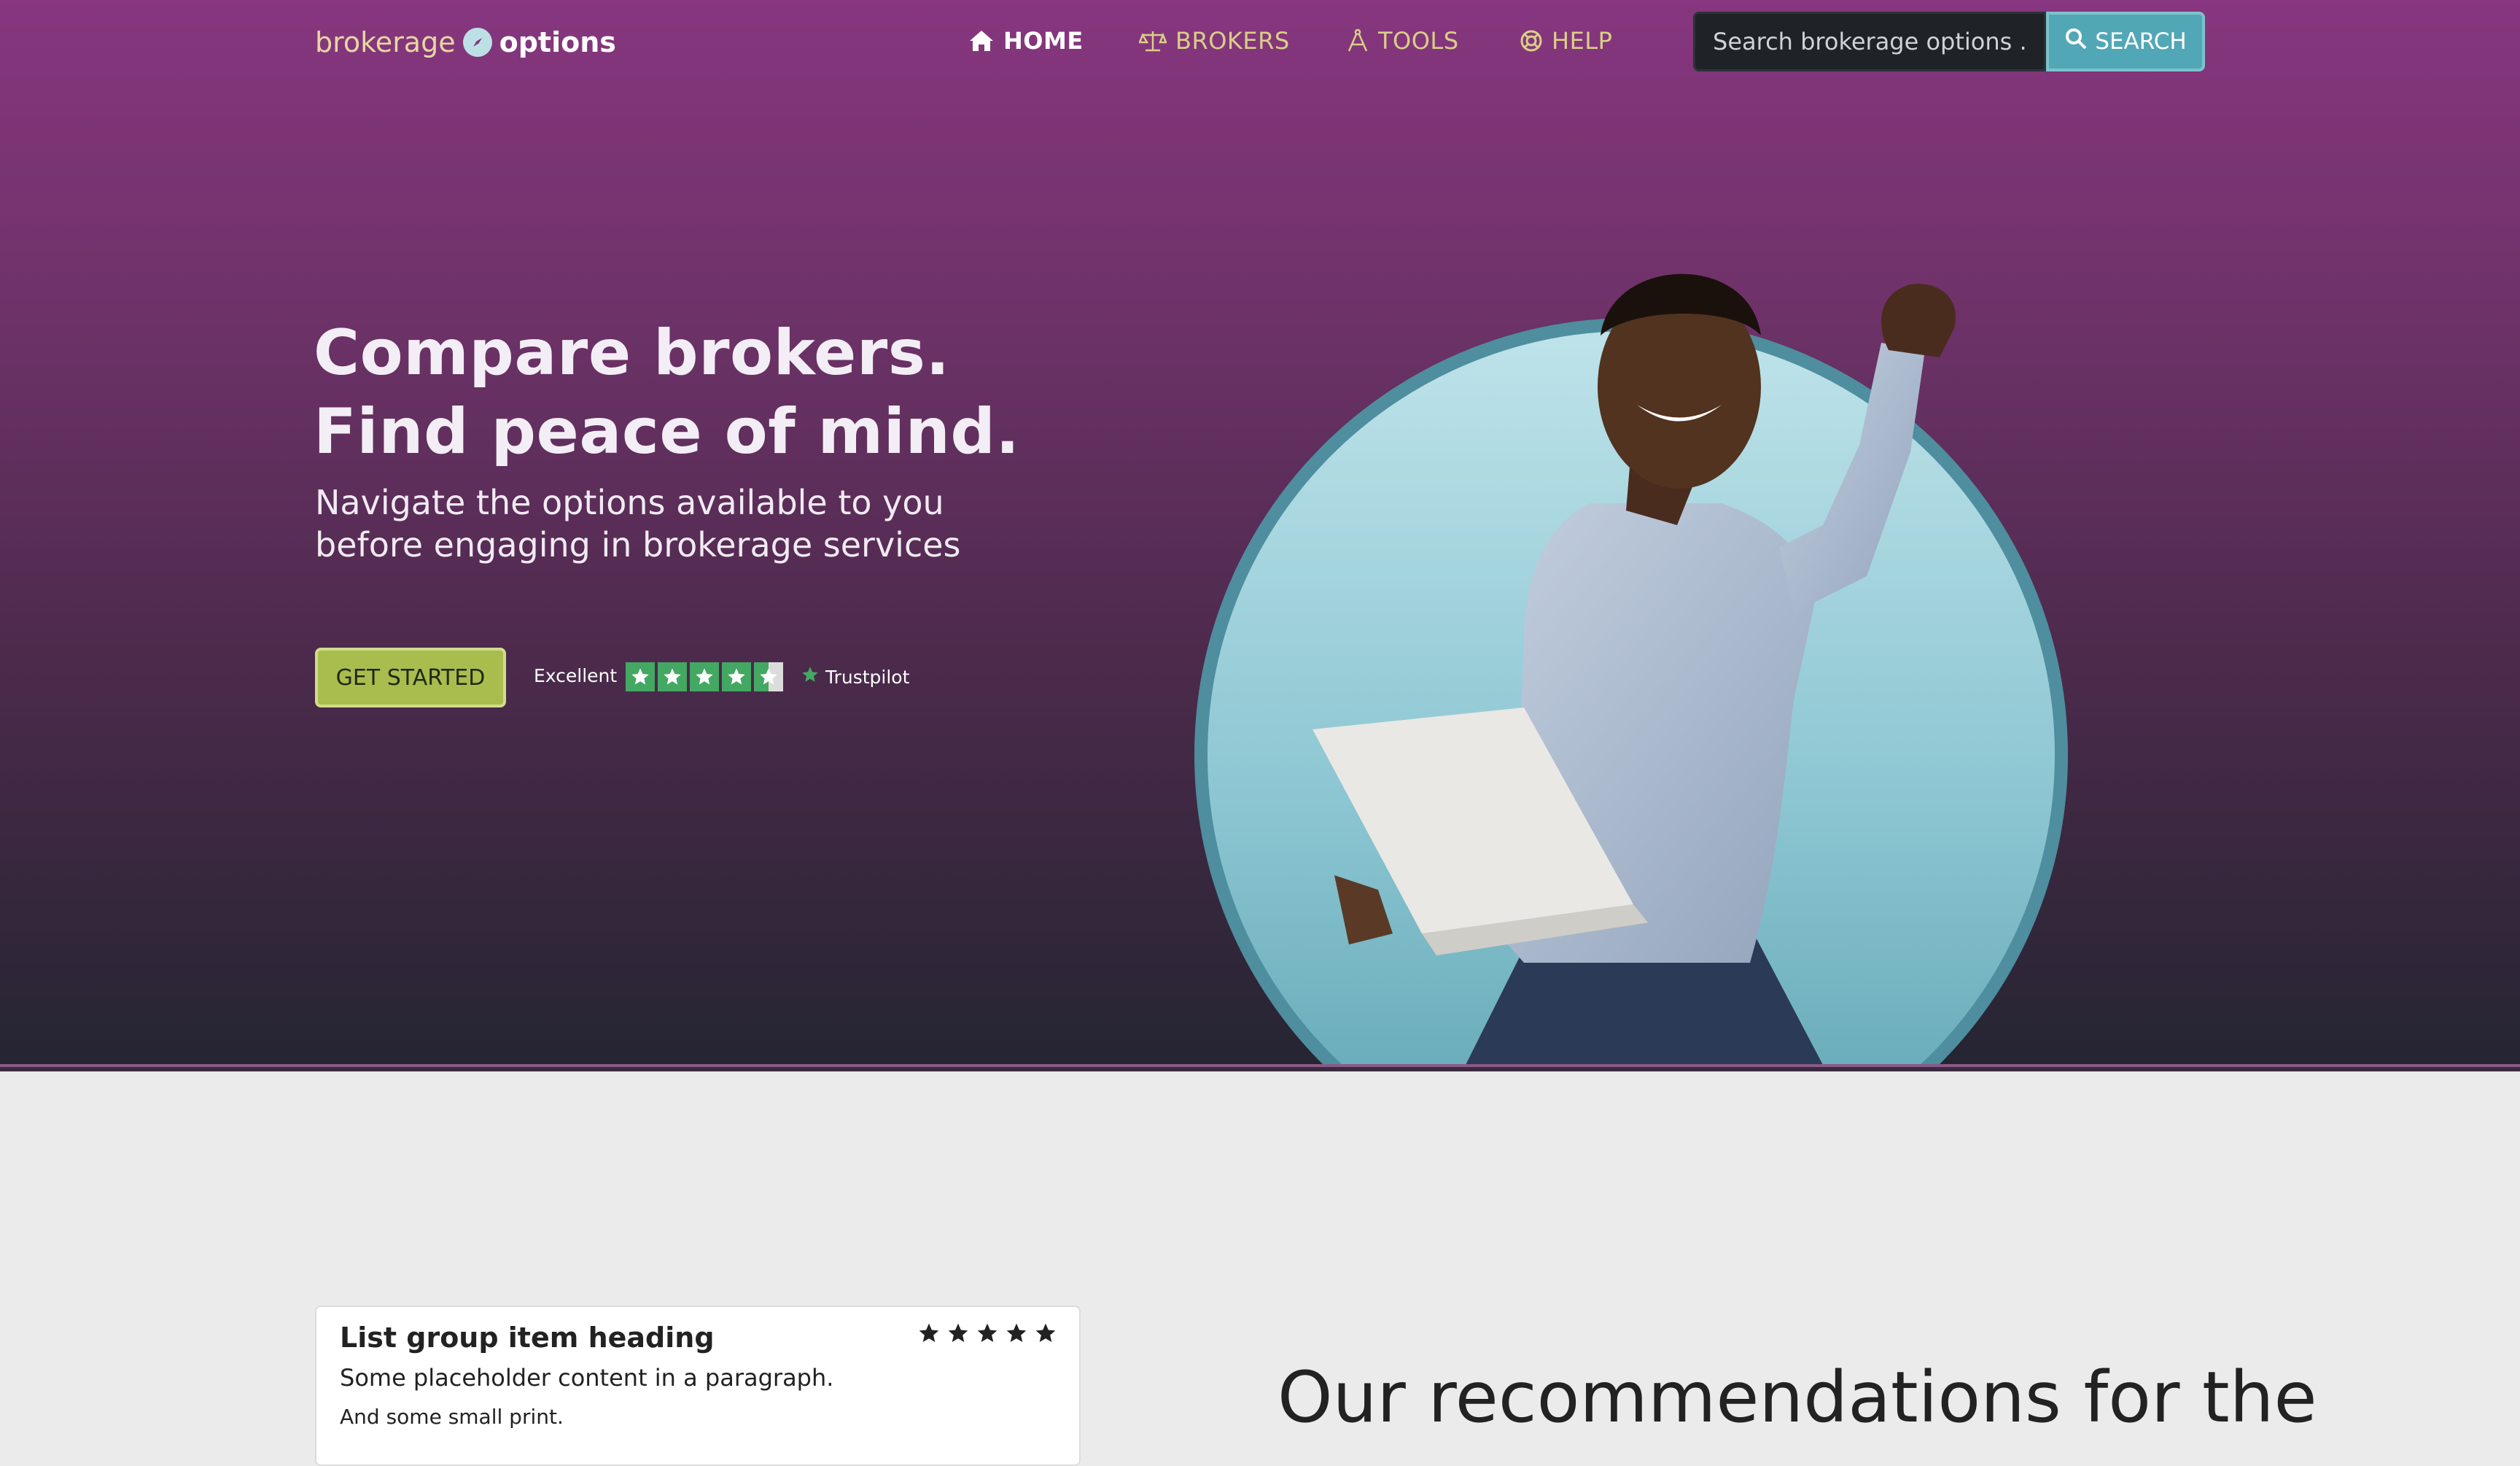  What do you see at coordinates (452, 1417) in the screenshot?
I see `card-small-print: And some small print.` at bounding box center [452, 1417].